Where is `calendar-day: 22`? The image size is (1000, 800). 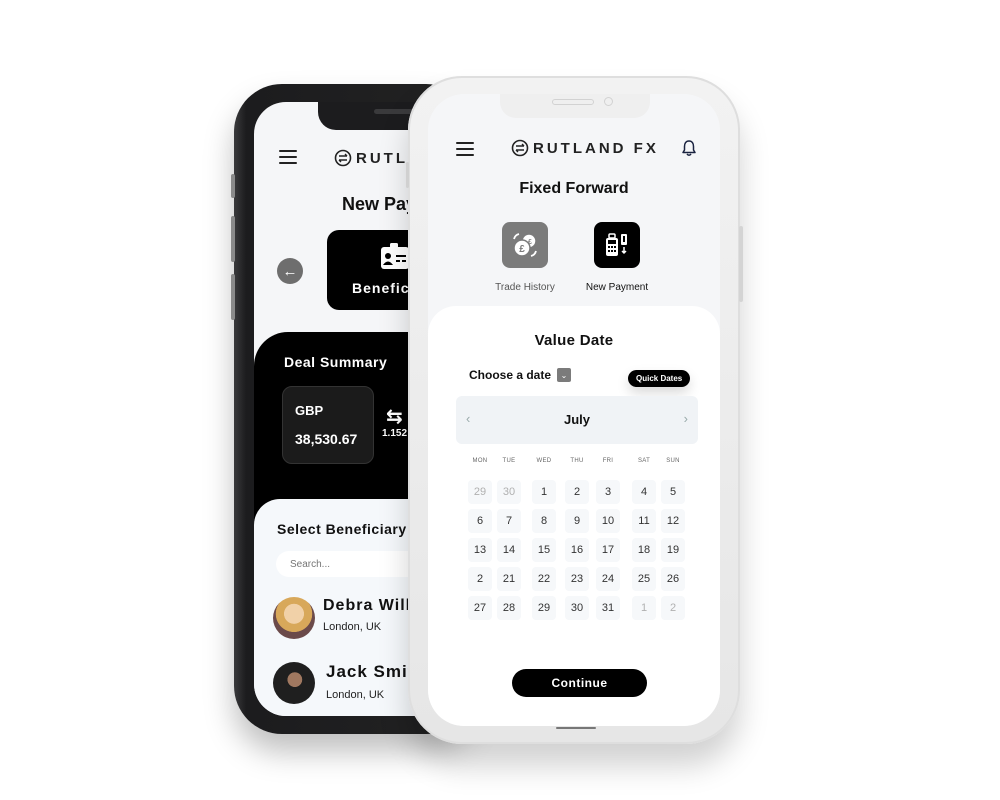 calendar-day: 22 is located at coordinates (544, 579).